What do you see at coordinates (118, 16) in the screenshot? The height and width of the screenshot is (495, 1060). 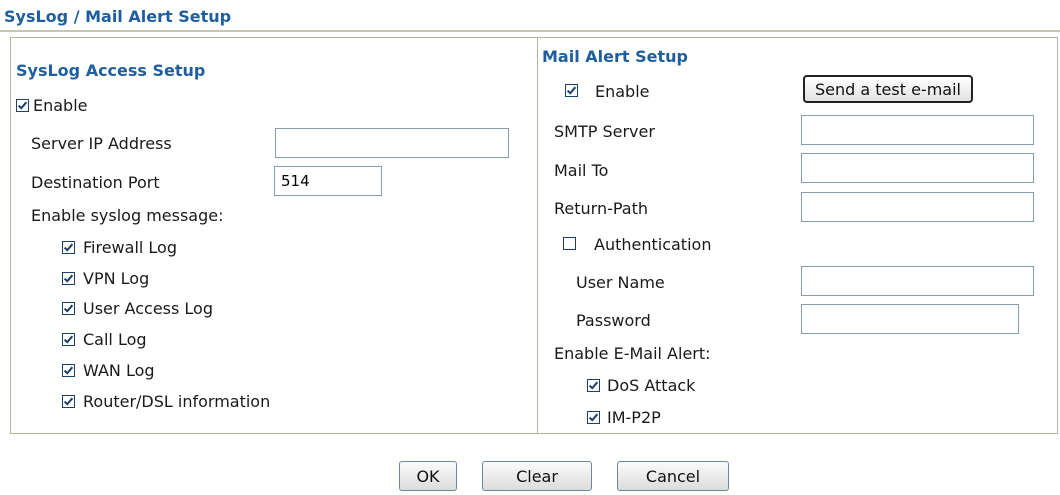 I see `page-title: SysLog / Mail Alert Setup` at bounding box center [118, 16].